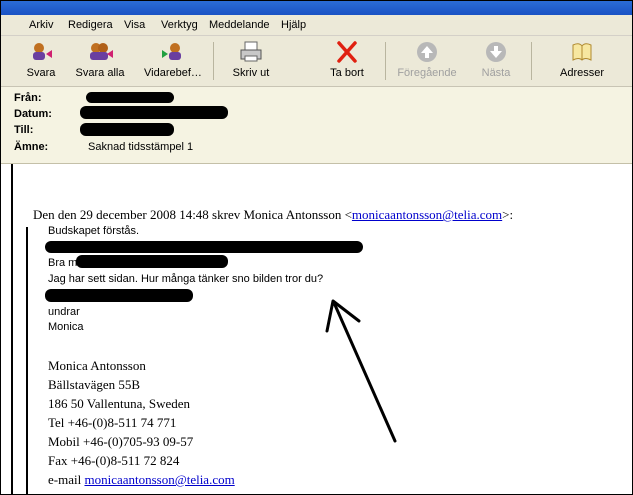 The height and width of the screenshot is (495, 633). Describe the element at coordinates (41, 61) in the screenshot. I see `reply-button: Svara` at that location.